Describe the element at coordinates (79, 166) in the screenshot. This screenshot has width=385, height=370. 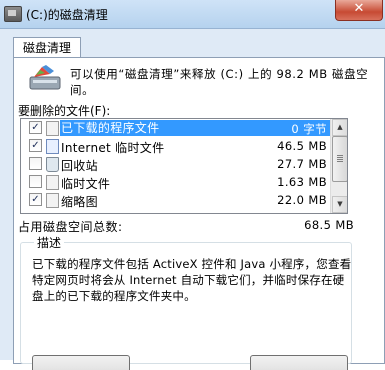
I see `item-name: 回收站` at that location.